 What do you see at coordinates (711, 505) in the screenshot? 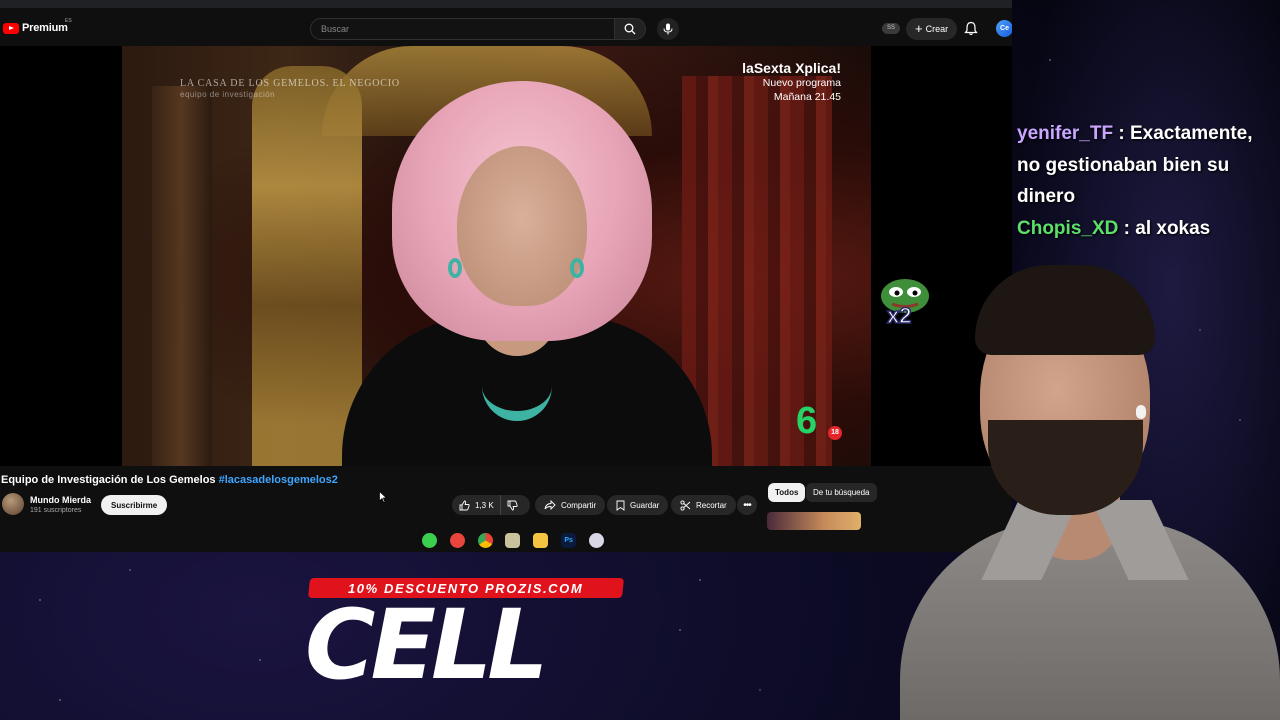
I see `clip-label: Recortar` at bounding box center [711, 505].